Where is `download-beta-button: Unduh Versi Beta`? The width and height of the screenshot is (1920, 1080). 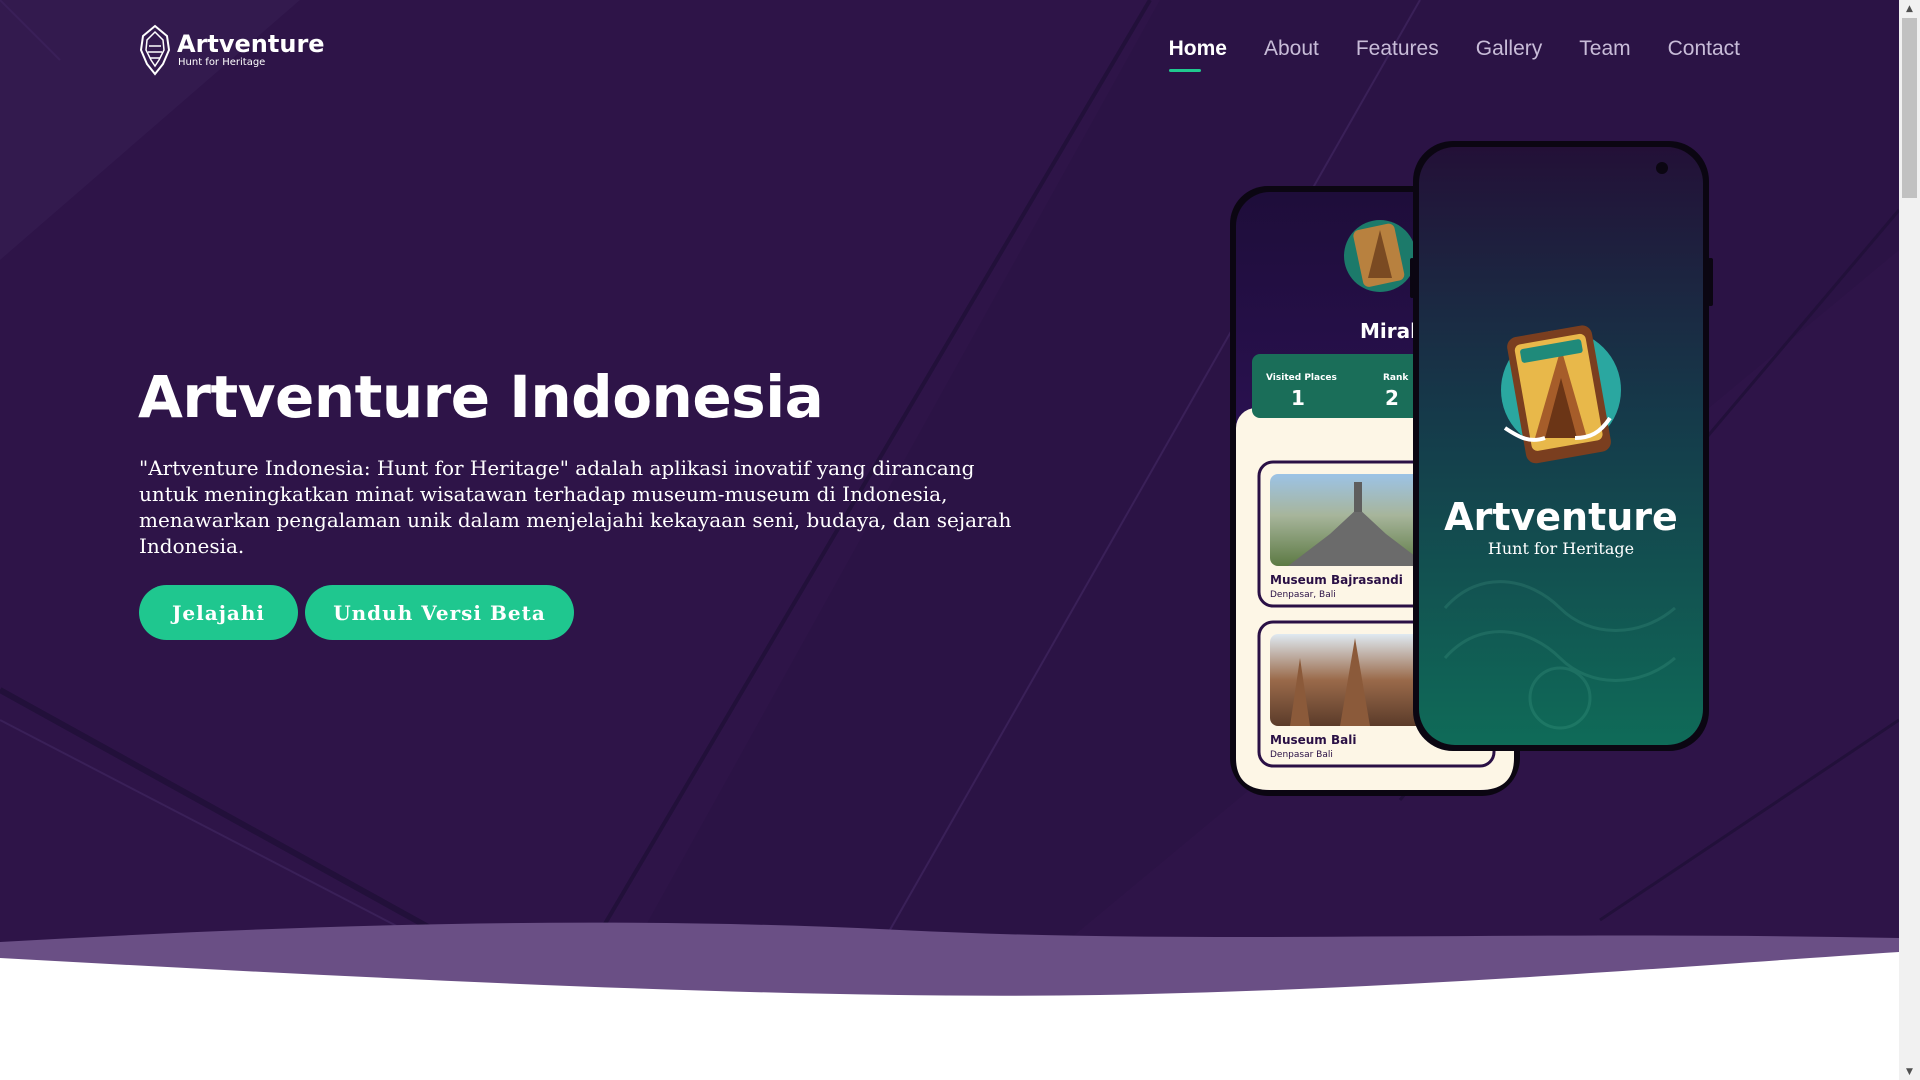
download-beta-button: Unduh Versi Beta is located at coordinates (439, 612).